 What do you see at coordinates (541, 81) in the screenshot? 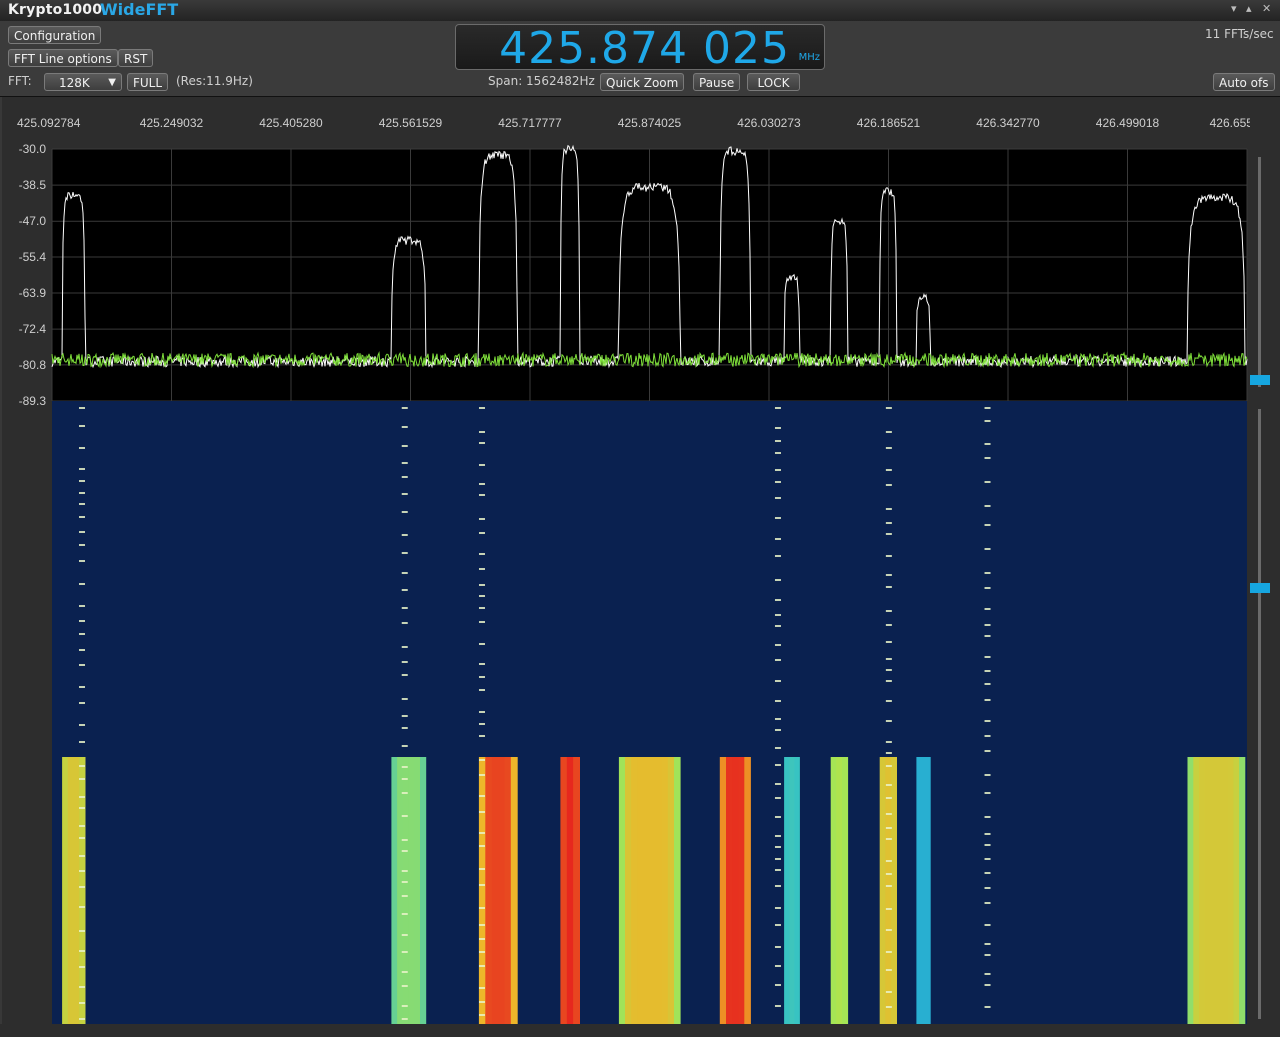
I see `span-label: Span: 1562482Hz` at bounding box center [541, 81].